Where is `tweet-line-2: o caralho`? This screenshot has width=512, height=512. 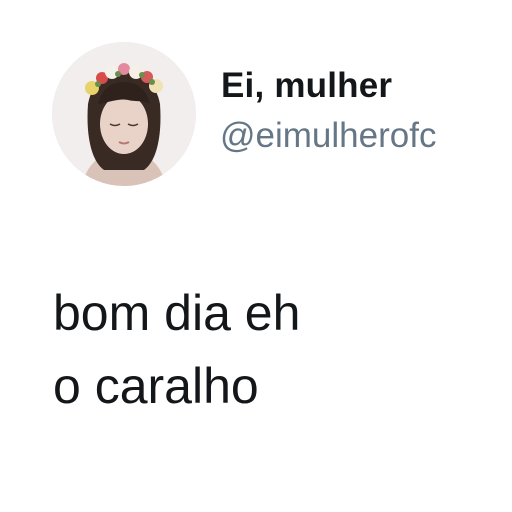 tweet-line-2: o caralho is located at coordinates (156, 386).